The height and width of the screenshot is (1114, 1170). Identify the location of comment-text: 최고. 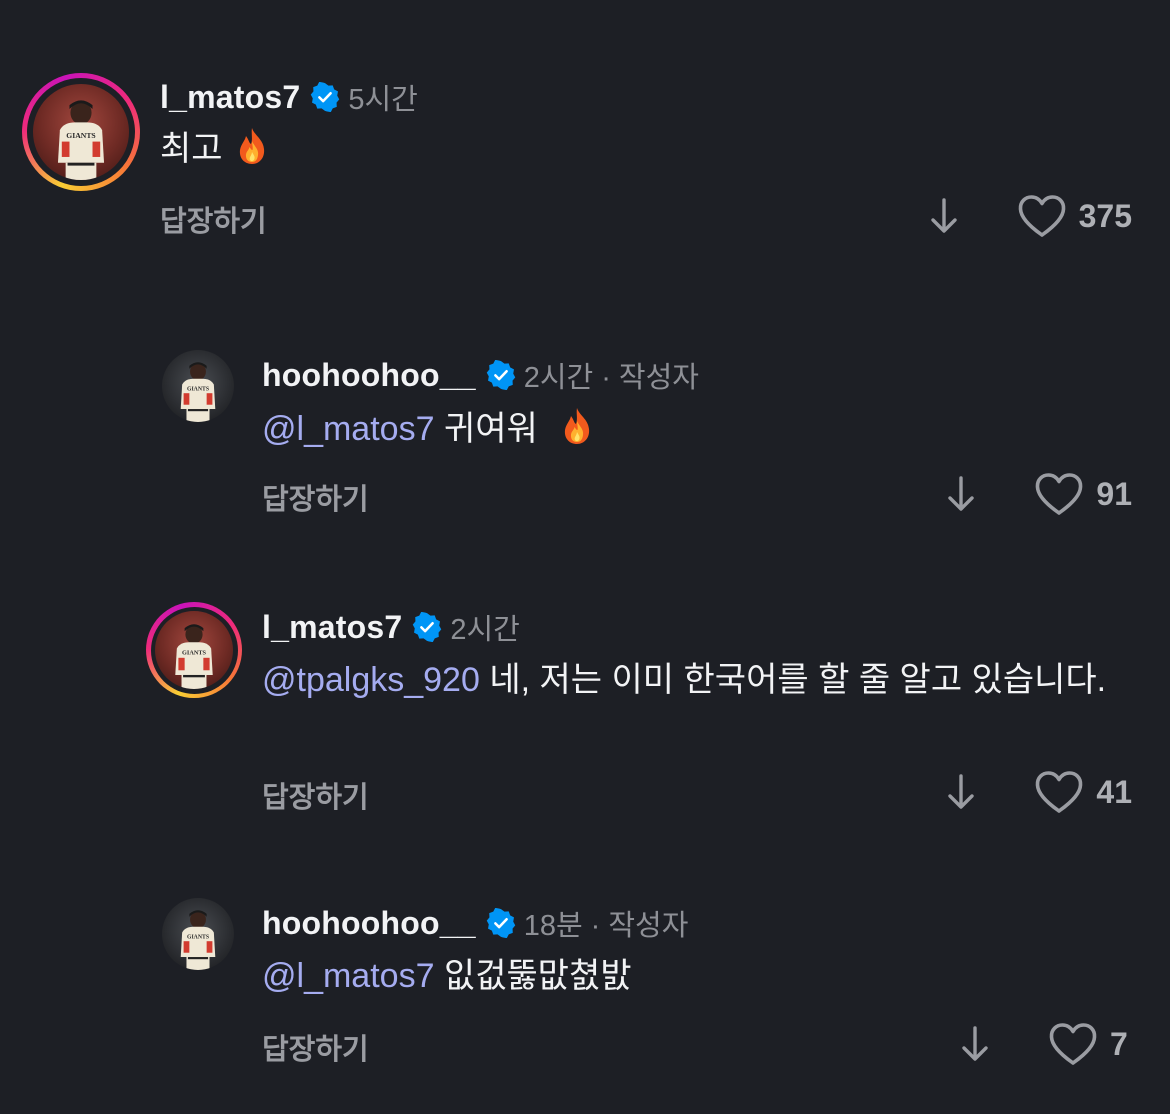
(216, 148).